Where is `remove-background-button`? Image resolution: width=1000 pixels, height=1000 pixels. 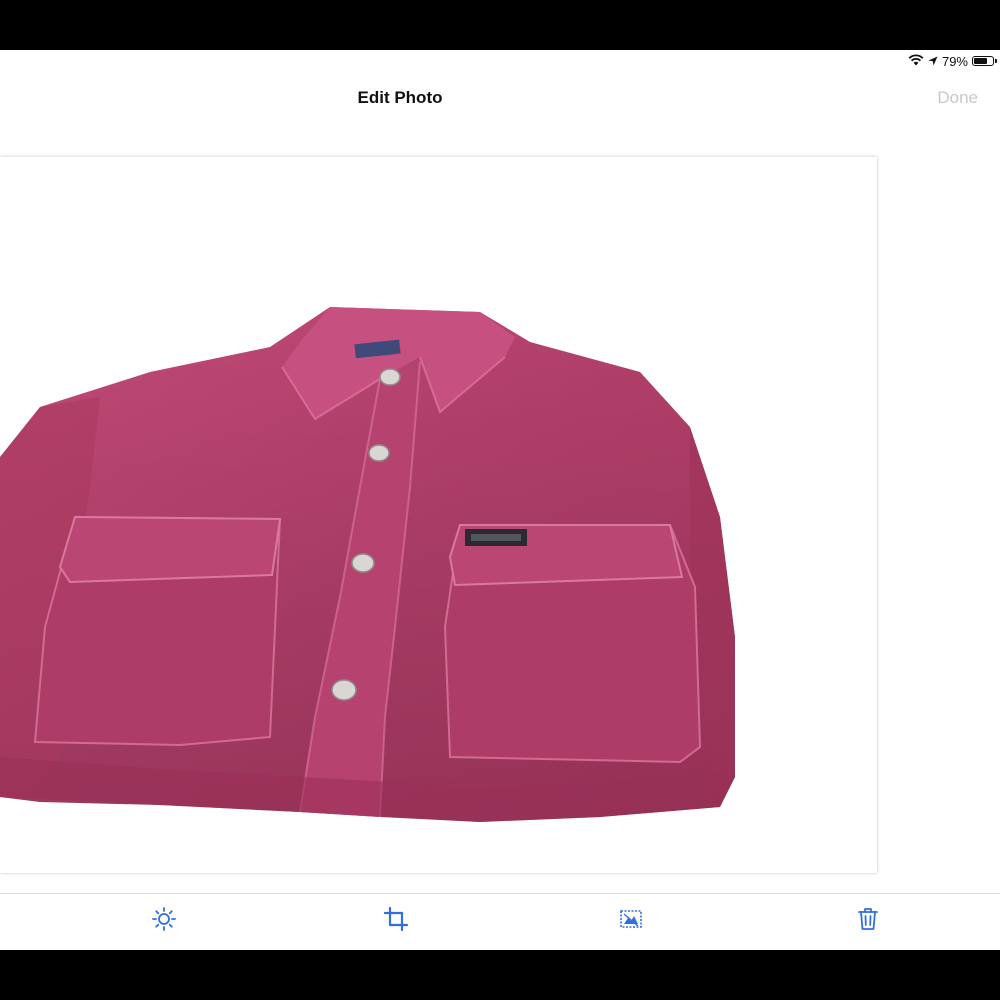 remove-background-button is located at coordinates (631, 921).